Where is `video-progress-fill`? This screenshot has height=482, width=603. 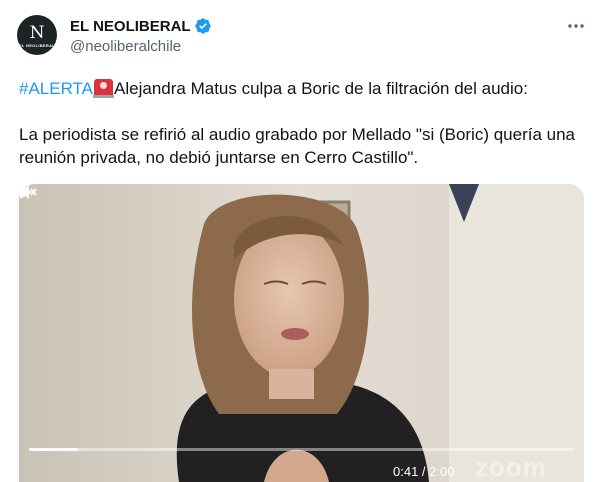
video-progress-fill is located at coordinates (54, 449).